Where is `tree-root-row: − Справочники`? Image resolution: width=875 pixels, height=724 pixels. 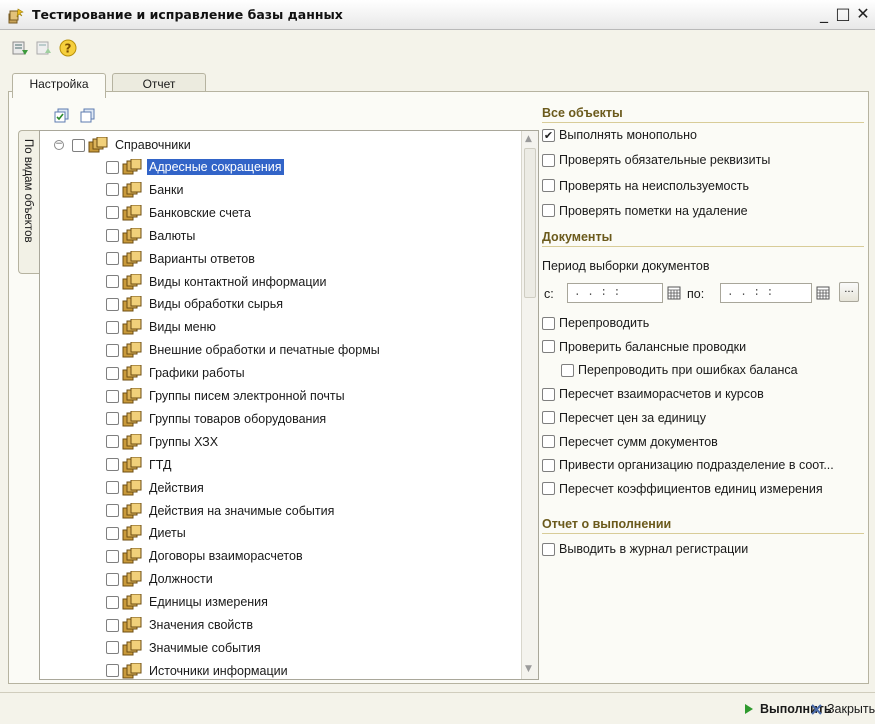
tree-root-row: − Справочники is located at coordinates (123, 145).